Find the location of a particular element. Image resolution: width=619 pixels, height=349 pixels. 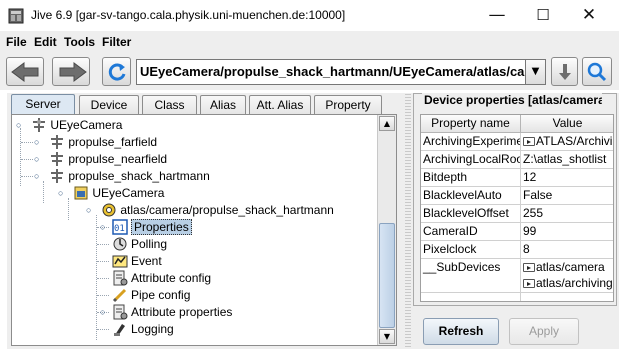

tree-node-device: ○ atlas/camera/propulse_shack_hartmann is located at coordinates (210, 210).